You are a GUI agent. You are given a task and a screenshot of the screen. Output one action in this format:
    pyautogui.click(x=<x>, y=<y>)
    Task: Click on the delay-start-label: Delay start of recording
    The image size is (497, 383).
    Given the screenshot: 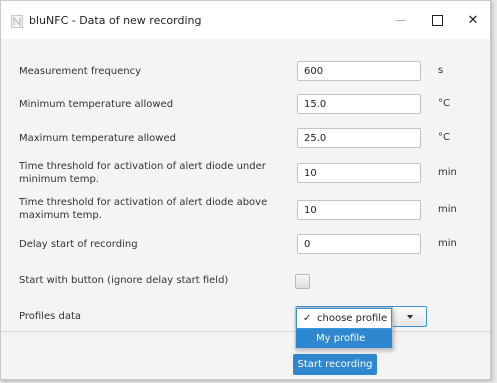 What is the action you would take?
    pyautogui.click(x=78, y=244)
    